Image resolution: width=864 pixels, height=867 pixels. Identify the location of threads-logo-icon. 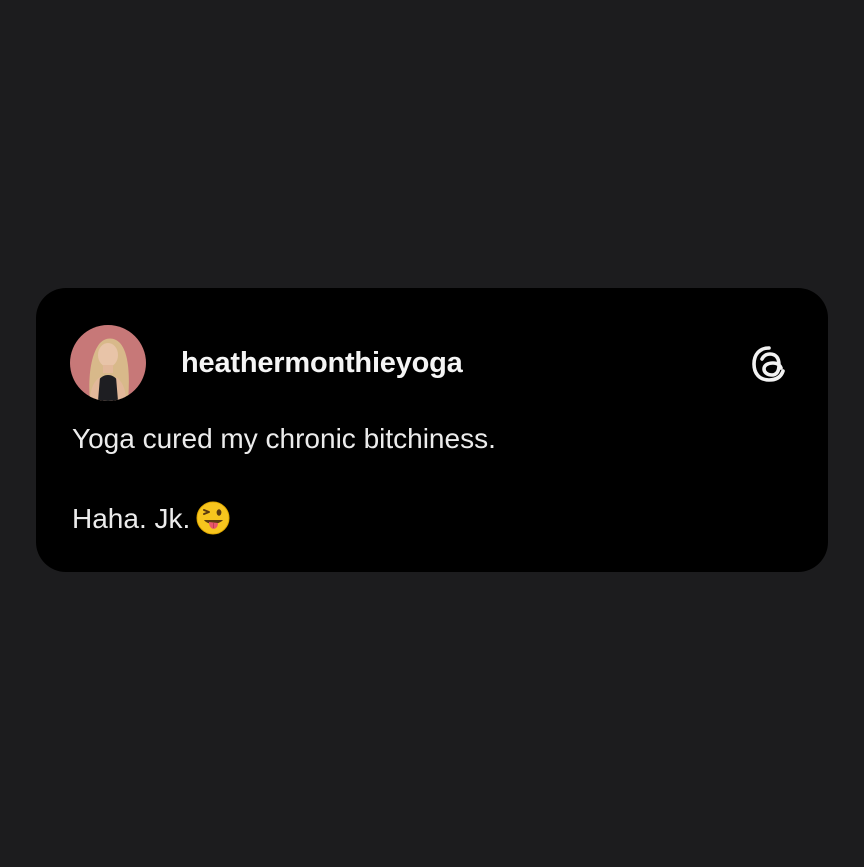
(769, 364).